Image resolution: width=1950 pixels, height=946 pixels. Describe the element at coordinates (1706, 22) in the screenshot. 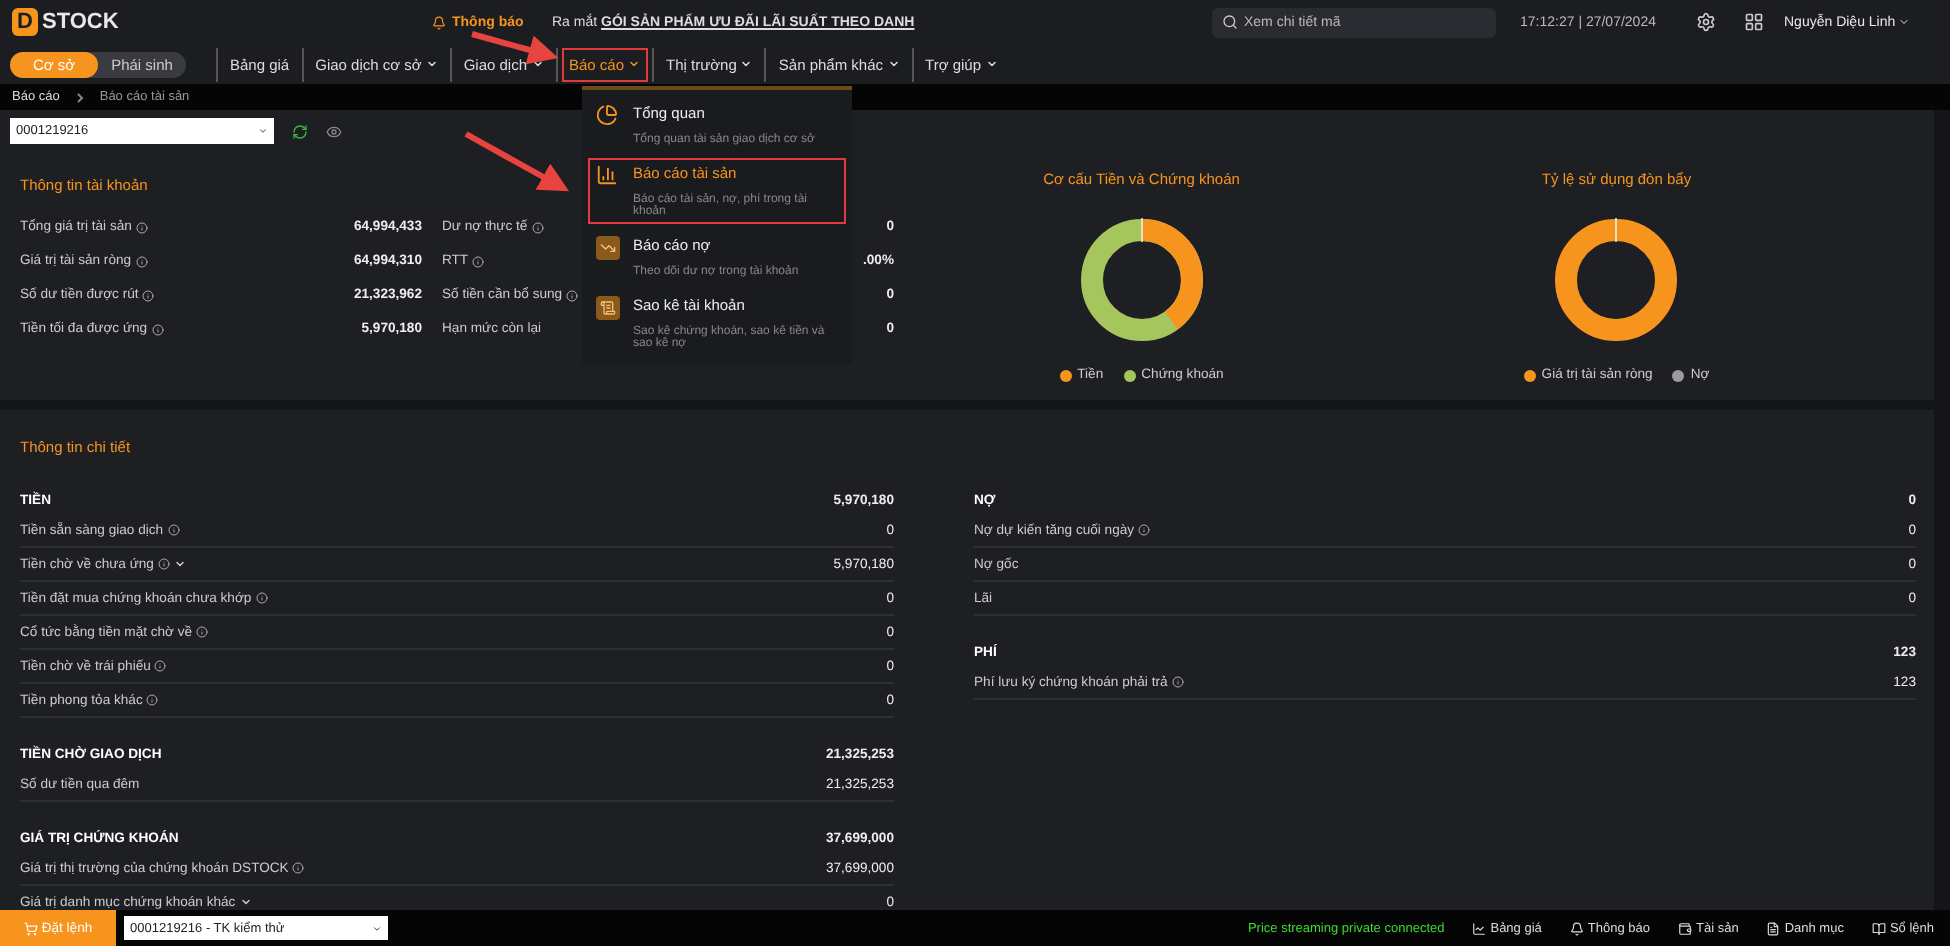

I see `settings-icon` at that location.